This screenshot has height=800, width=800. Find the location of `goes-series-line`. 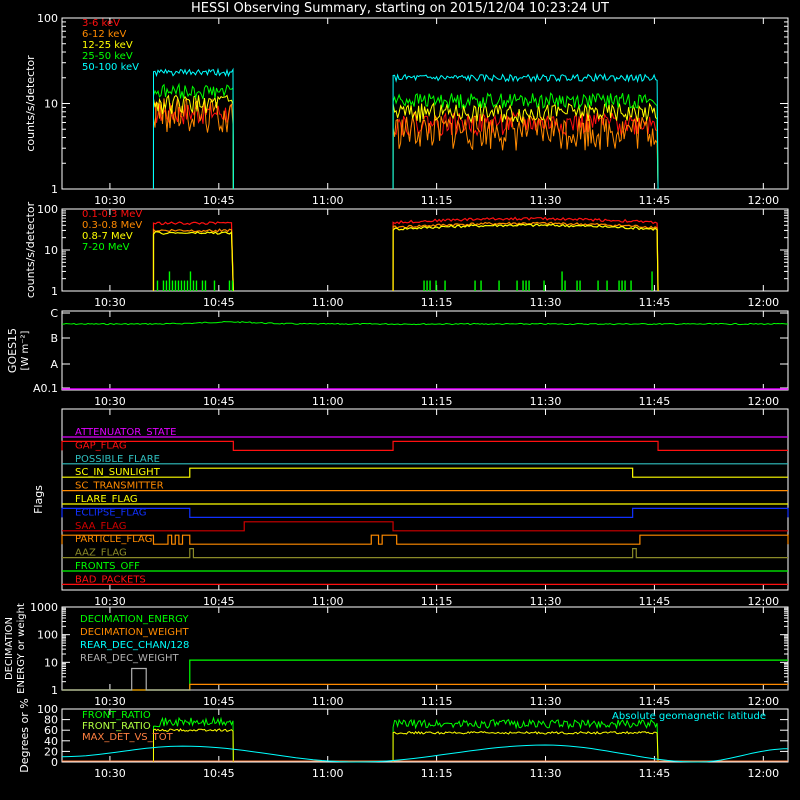

goes-series-line is located at coordinates (424, 323).